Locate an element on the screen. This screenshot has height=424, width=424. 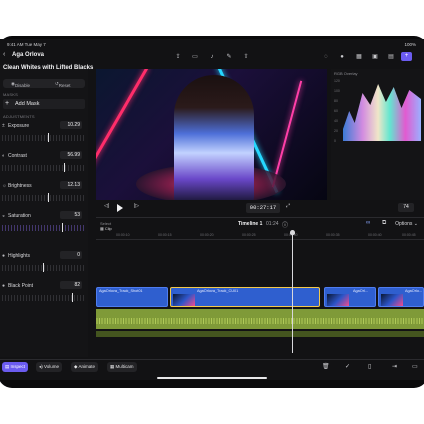
add-mask-label: Add Mask is located at coordinates (27, 104).